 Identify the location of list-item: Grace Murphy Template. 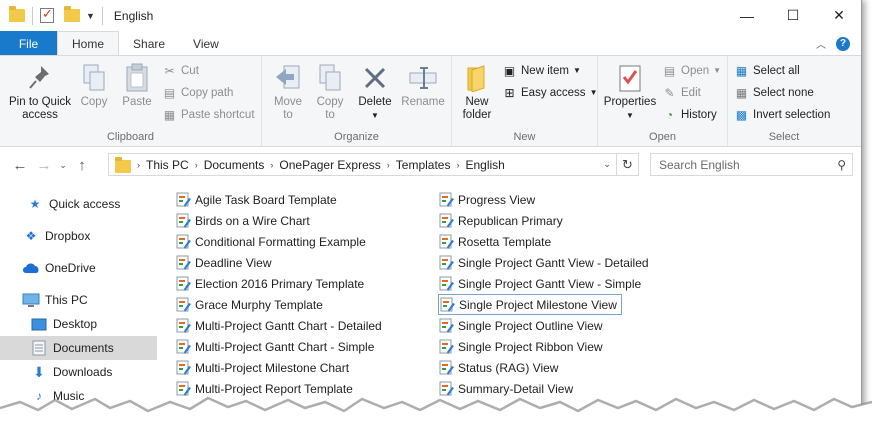
(248, 304).